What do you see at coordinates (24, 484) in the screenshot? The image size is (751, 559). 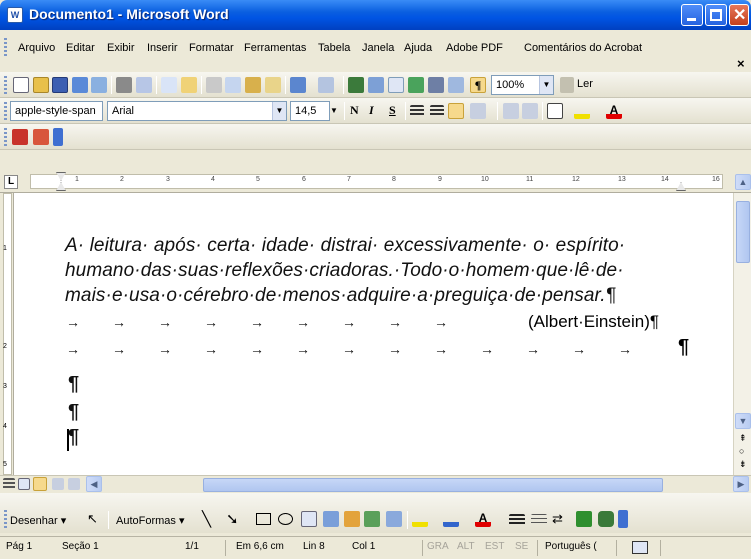 I see `web-layout-view-icon` at bounding box center [24, 484].